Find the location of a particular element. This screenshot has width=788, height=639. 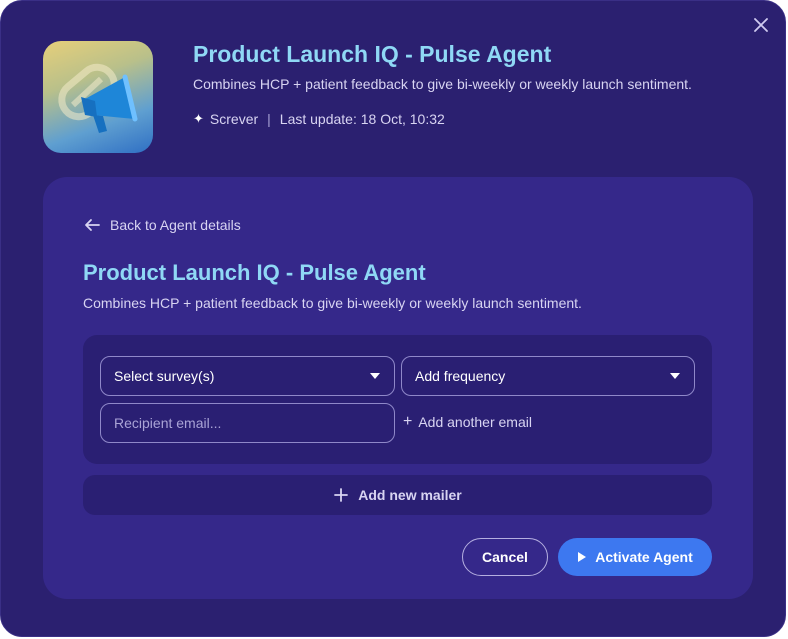

author-name: Screver is located at coordinates (234, 119).